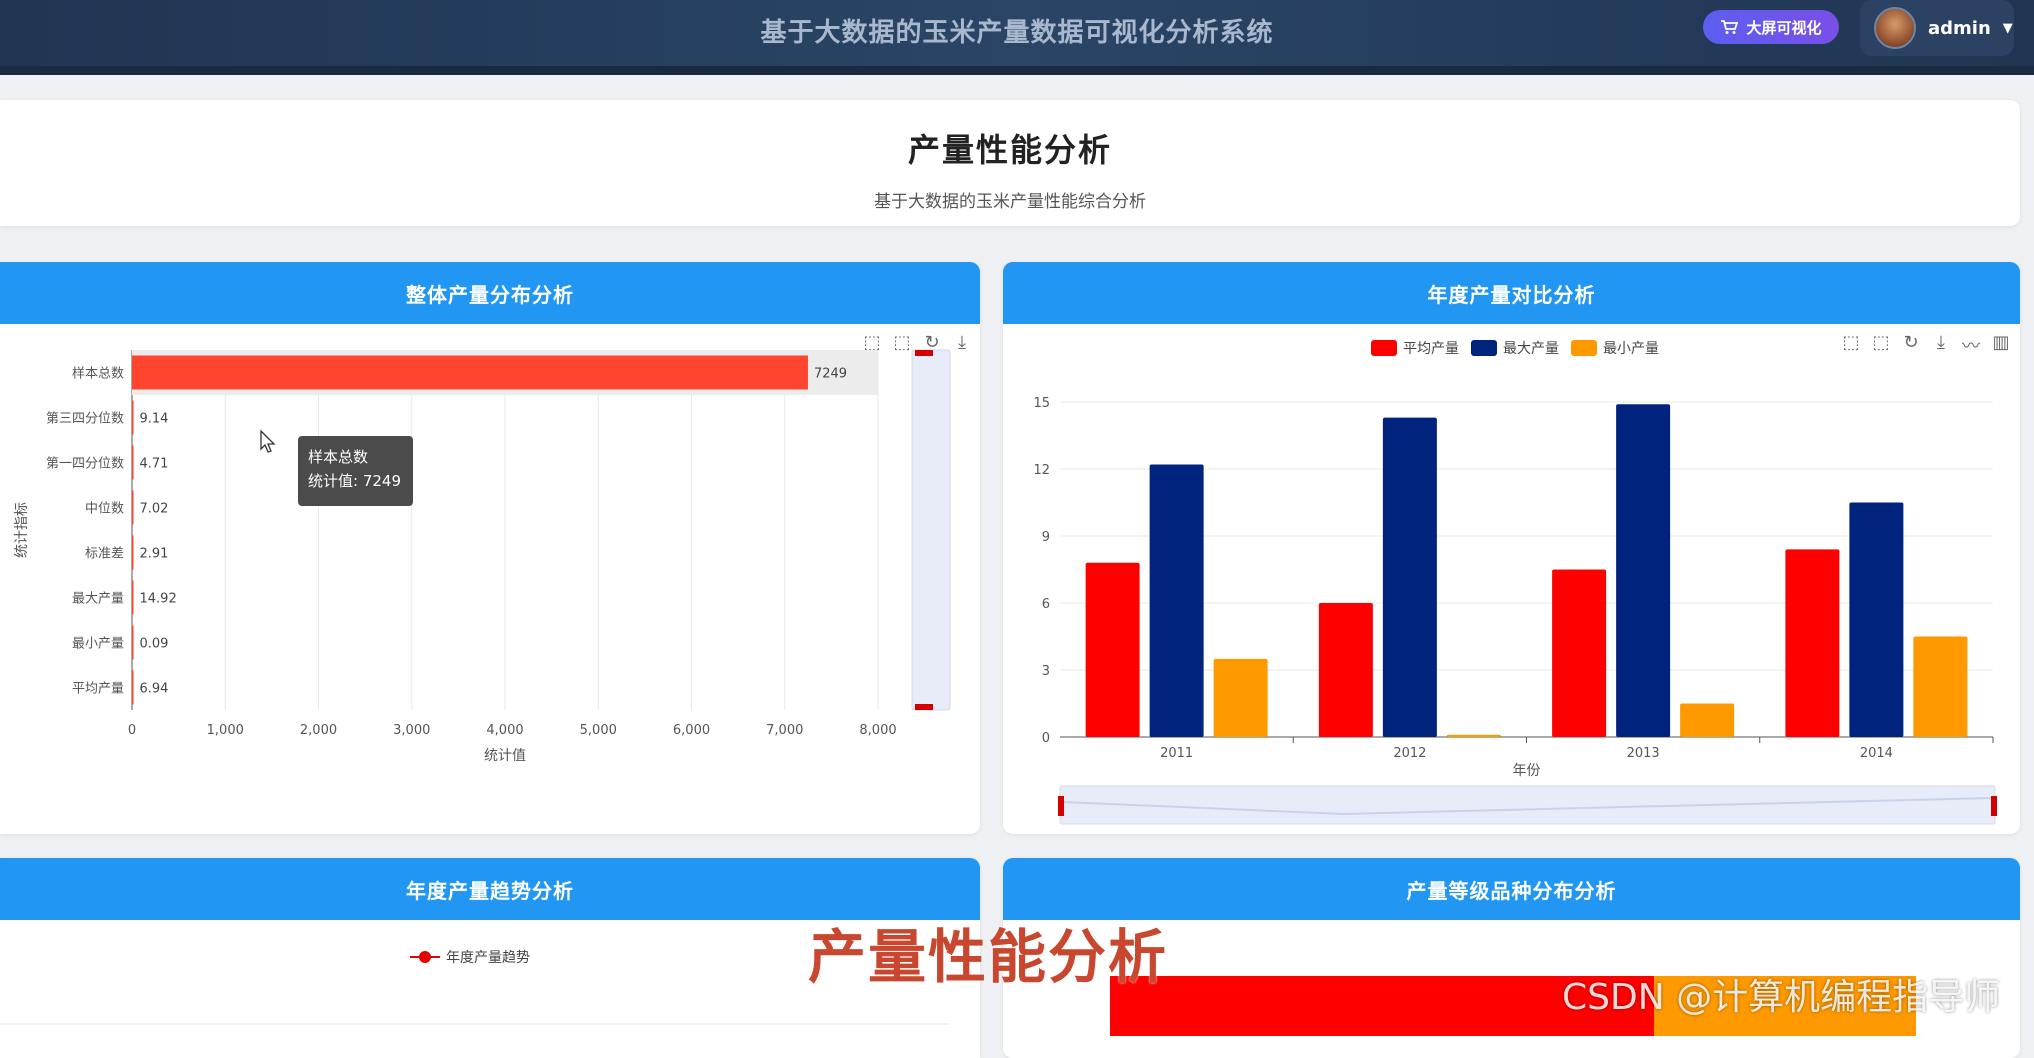 The image size is (2034, 1058). Describe the element at coordinates (354, 481) in the screenshot. I see `tooltip-value: 统计值: 7249` at that location.